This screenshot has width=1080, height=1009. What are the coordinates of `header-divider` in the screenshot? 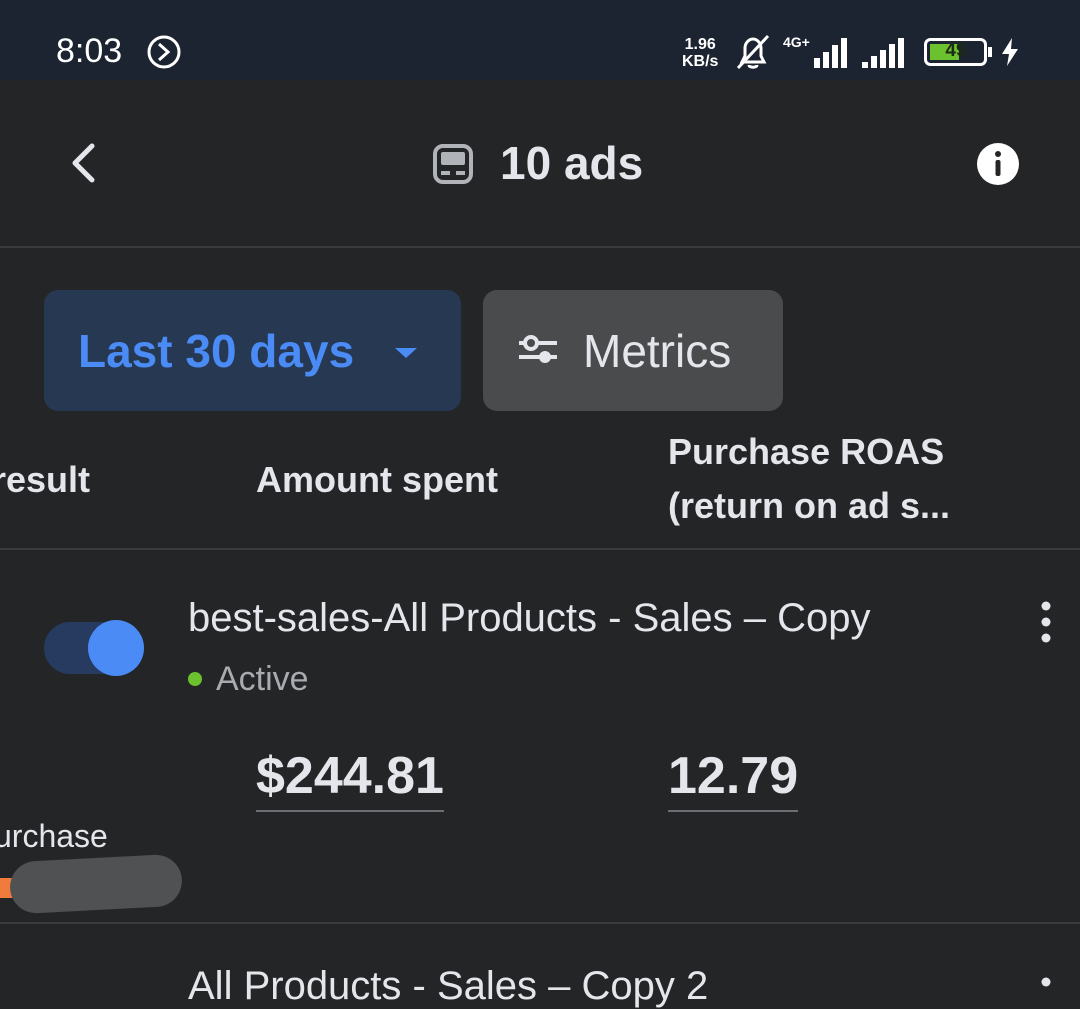 It's located at (540, 549).